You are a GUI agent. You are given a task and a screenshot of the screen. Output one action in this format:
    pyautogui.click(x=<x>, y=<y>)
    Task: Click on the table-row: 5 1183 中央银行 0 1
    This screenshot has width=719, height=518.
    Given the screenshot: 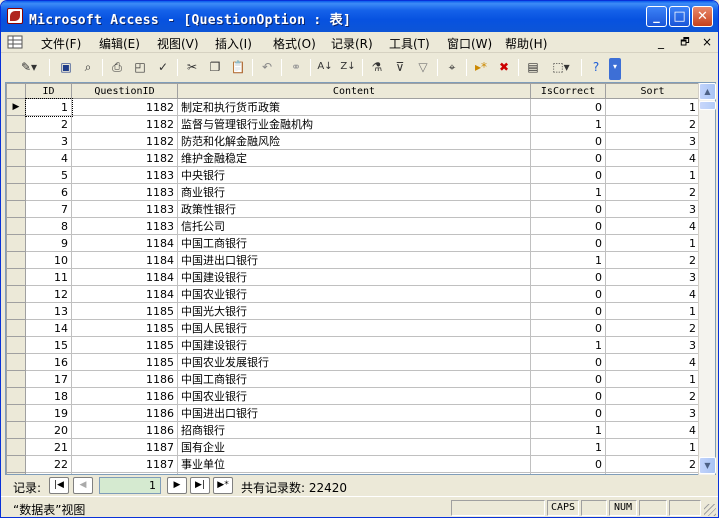 What is the action you would take?
    pyautogui.click(x=353, y=175)
    